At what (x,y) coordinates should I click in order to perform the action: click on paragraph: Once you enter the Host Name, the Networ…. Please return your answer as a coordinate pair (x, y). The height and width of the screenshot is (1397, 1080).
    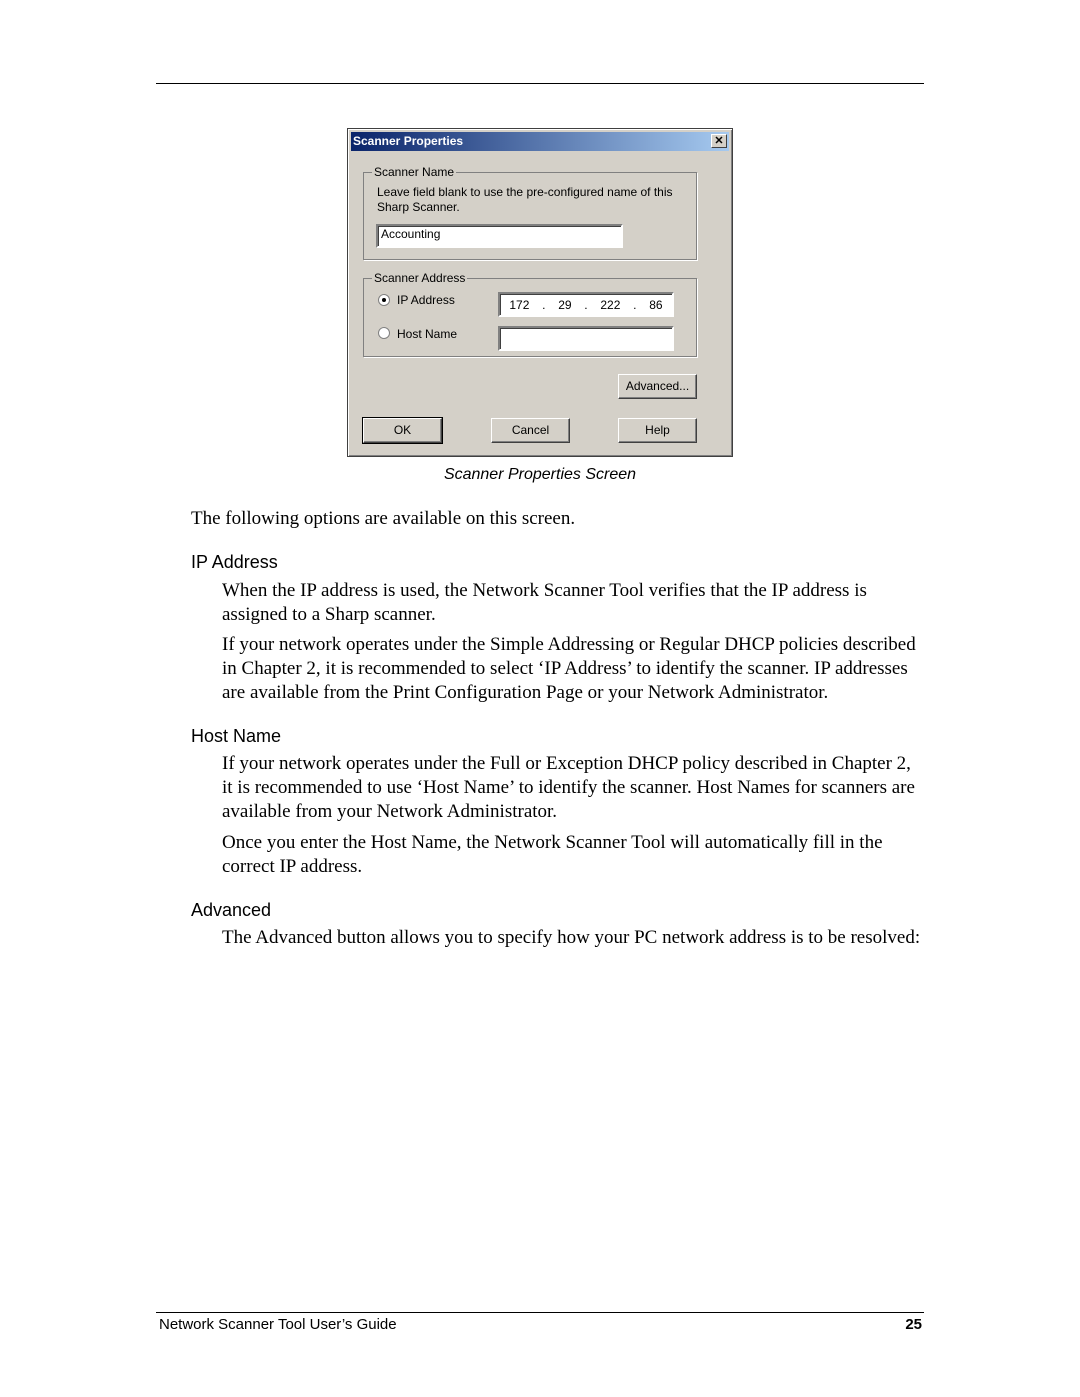
    Looking at the image, I should click on (552, 854).